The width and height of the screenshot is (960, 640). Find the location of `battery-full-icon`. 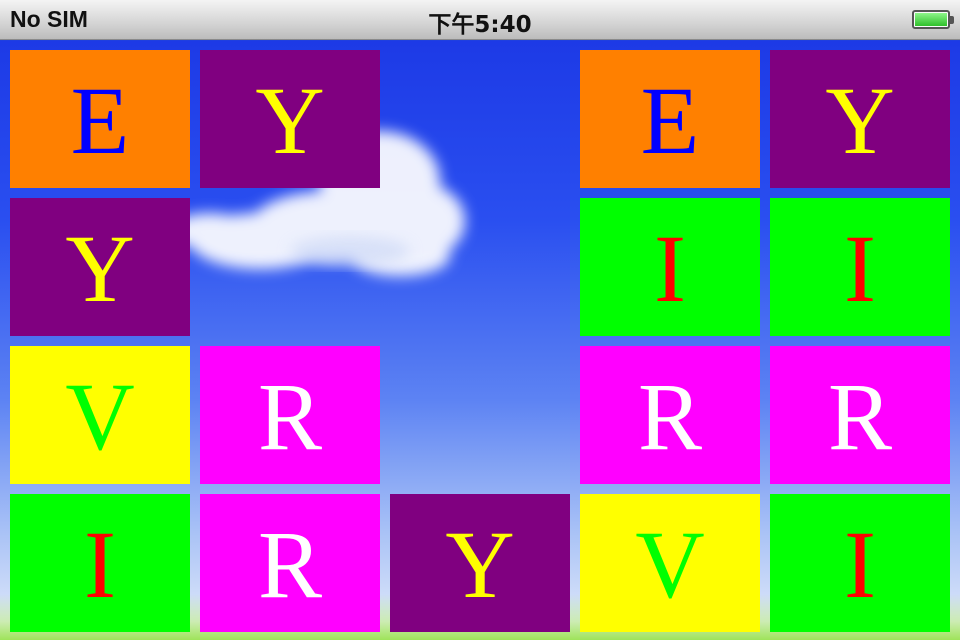

battery-full-icon is located at coordinates (933, 19).